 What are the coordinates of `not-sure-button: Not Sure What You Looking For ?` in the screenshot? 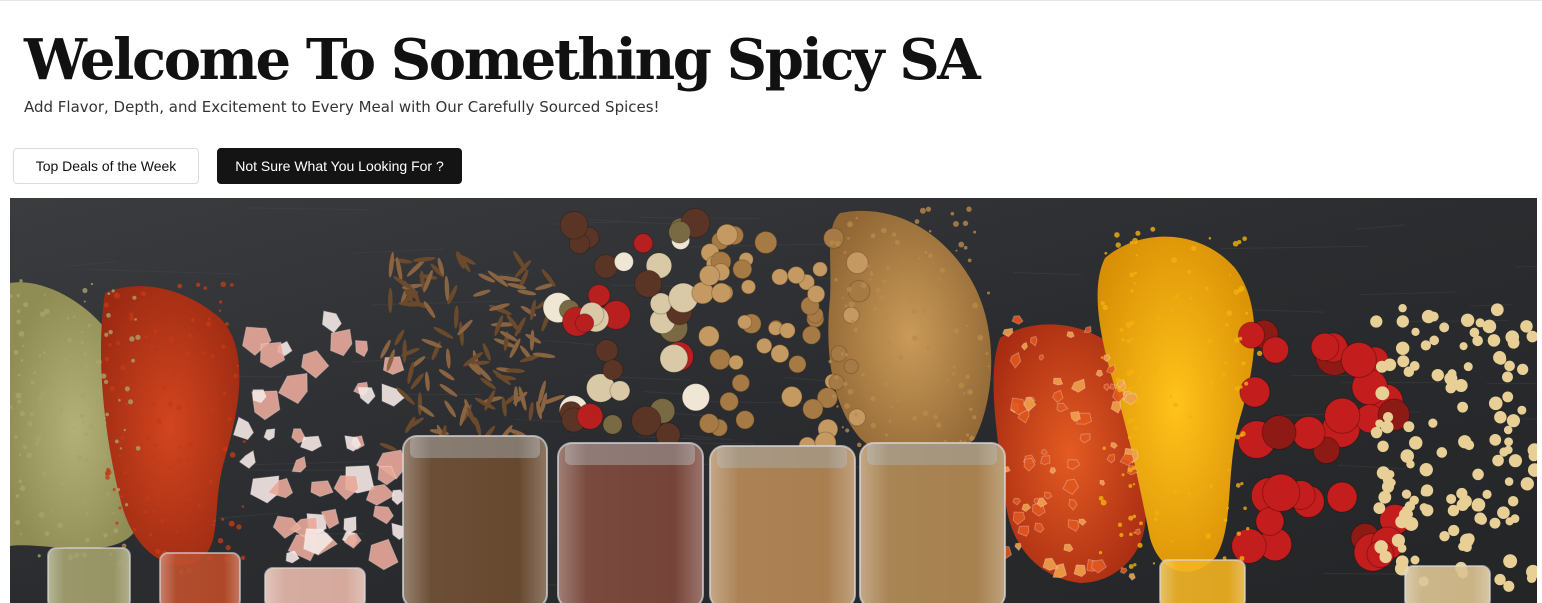 It's located at (339, 166).